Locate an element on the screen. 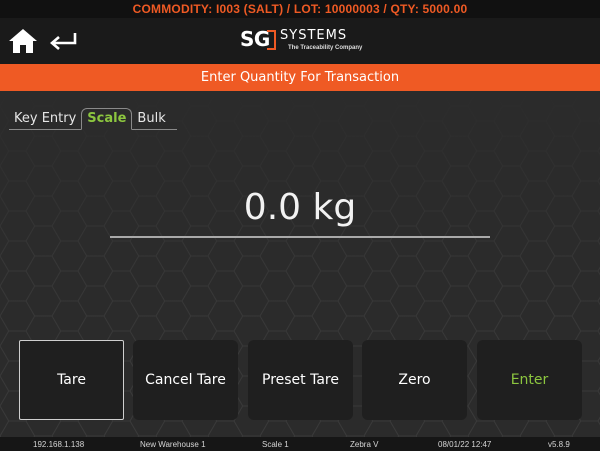 This screenshot has height=451, width=600. preset-tare-button: Preset Tare is located at coordinates (300, 380).